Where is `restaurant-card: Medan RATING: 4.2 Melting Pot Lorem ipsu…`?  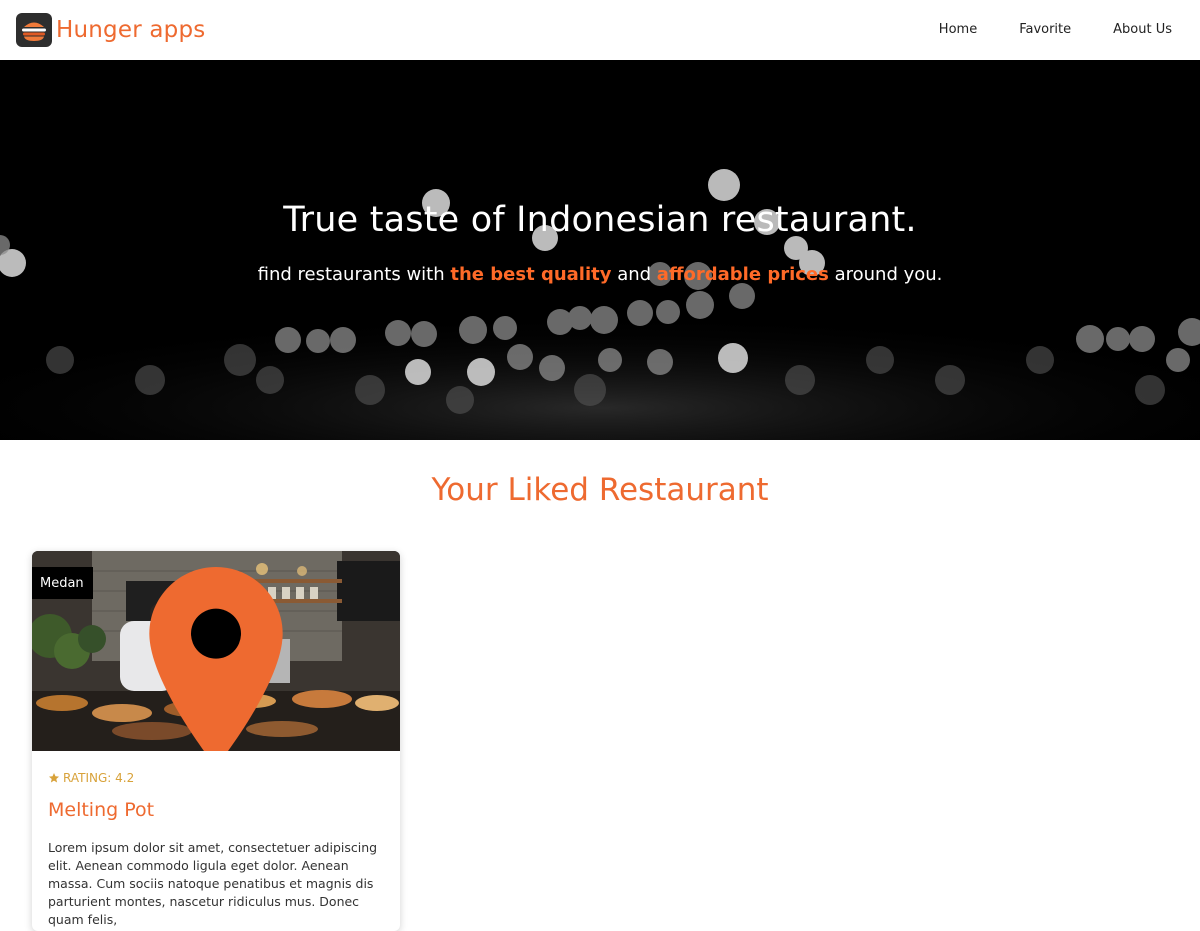
restaurant-card: Medan RATING: 4.2 Melting Pot Lorem ipsu… is located at coordinates (216, 741).